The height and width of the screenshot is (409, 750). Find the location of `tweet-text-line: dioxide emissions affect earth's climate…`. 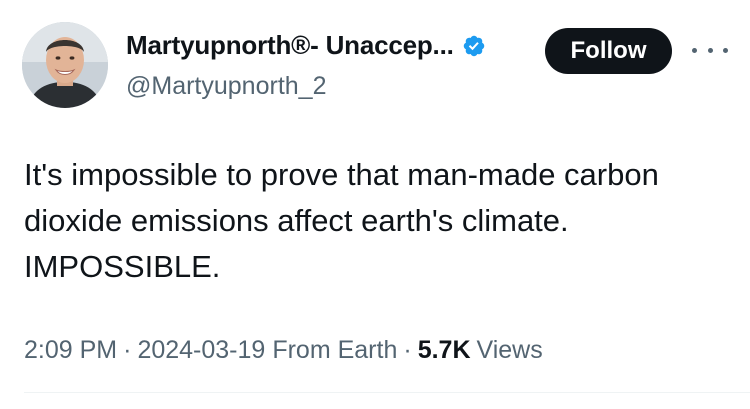

tweet-text-line: dioxide emissions affect earth's climate… is located at coordinates (296, 220).